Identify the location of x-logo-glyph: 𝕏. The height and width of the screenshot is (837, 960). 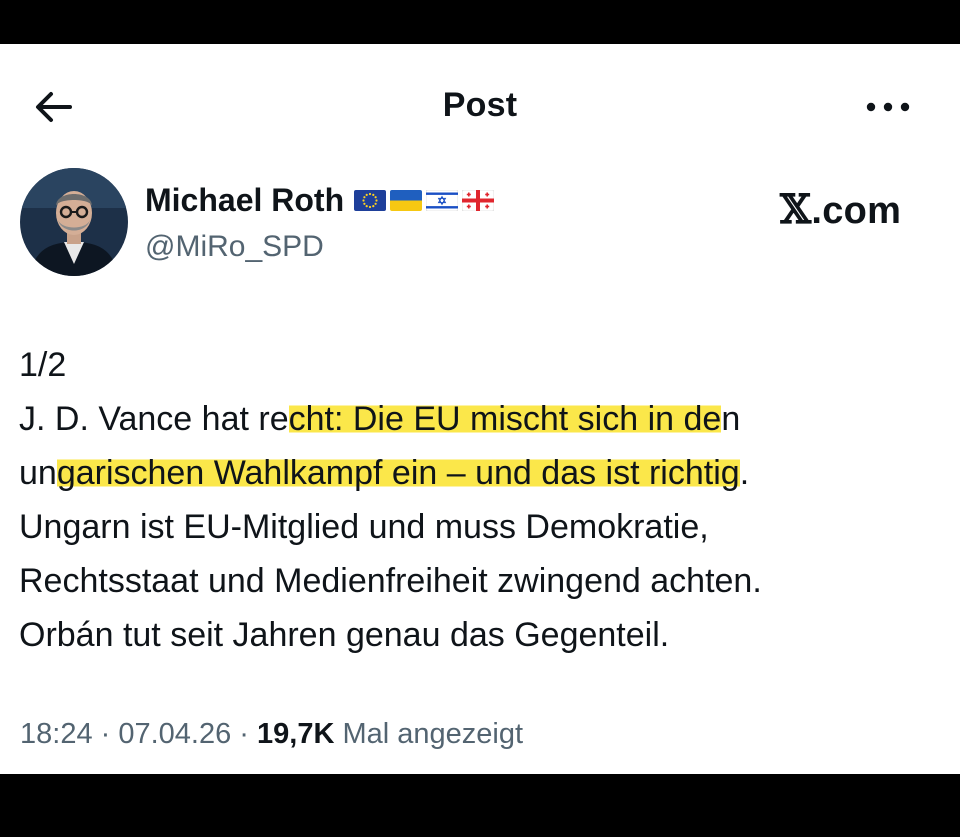
(796, 209).